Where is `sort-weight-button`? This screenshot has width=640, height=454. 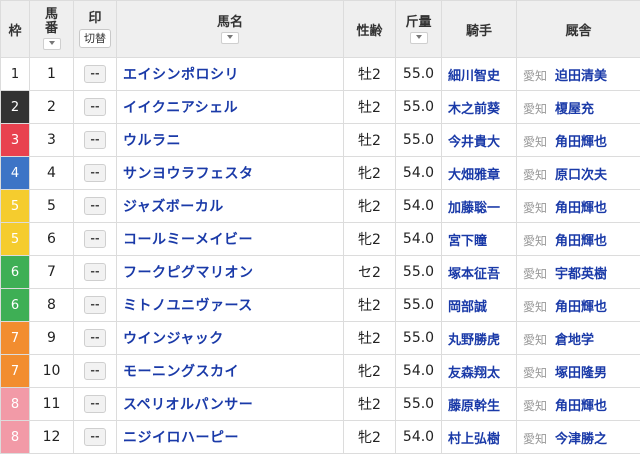 sort-weight-button is located at coordinates (419, 38).